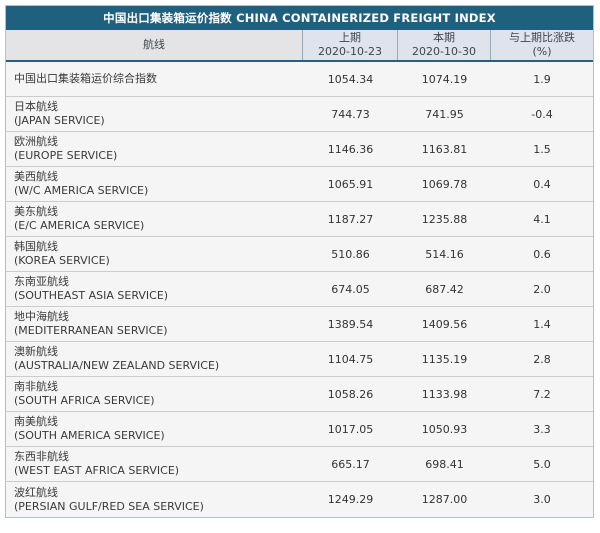 The image size is (600, 533). What do you see at coordinates (444, 499) in the screenshot?
I see `current-period-value: 1287.00` at bounding box center [444, 499].